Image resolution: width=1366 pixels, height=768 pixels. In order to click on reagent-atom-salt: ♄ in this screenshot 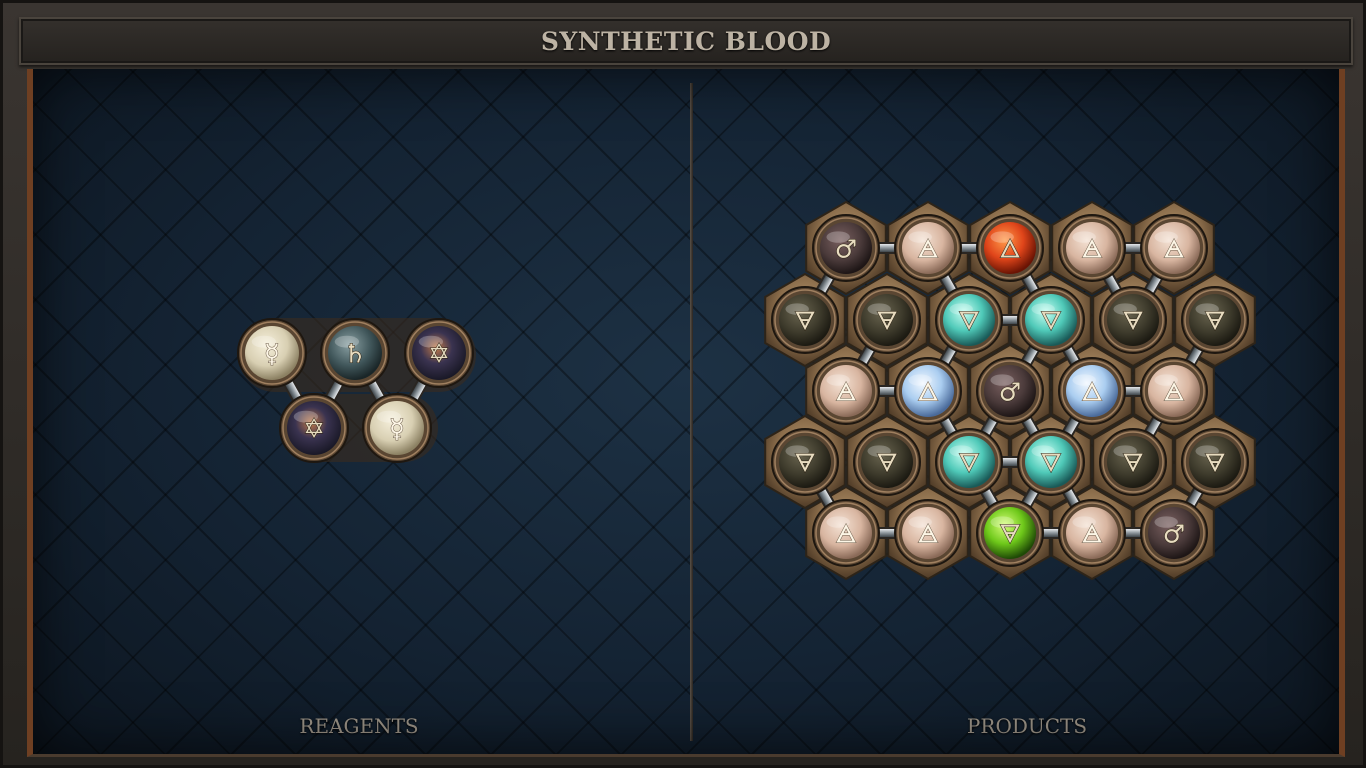, I will do `click(355, 353)`.